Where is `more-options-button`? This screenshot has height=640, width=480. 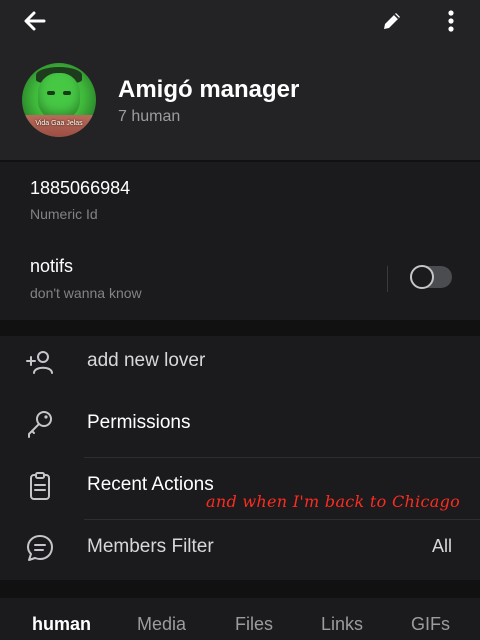 more-options-button is located at coordinates (451, 21).